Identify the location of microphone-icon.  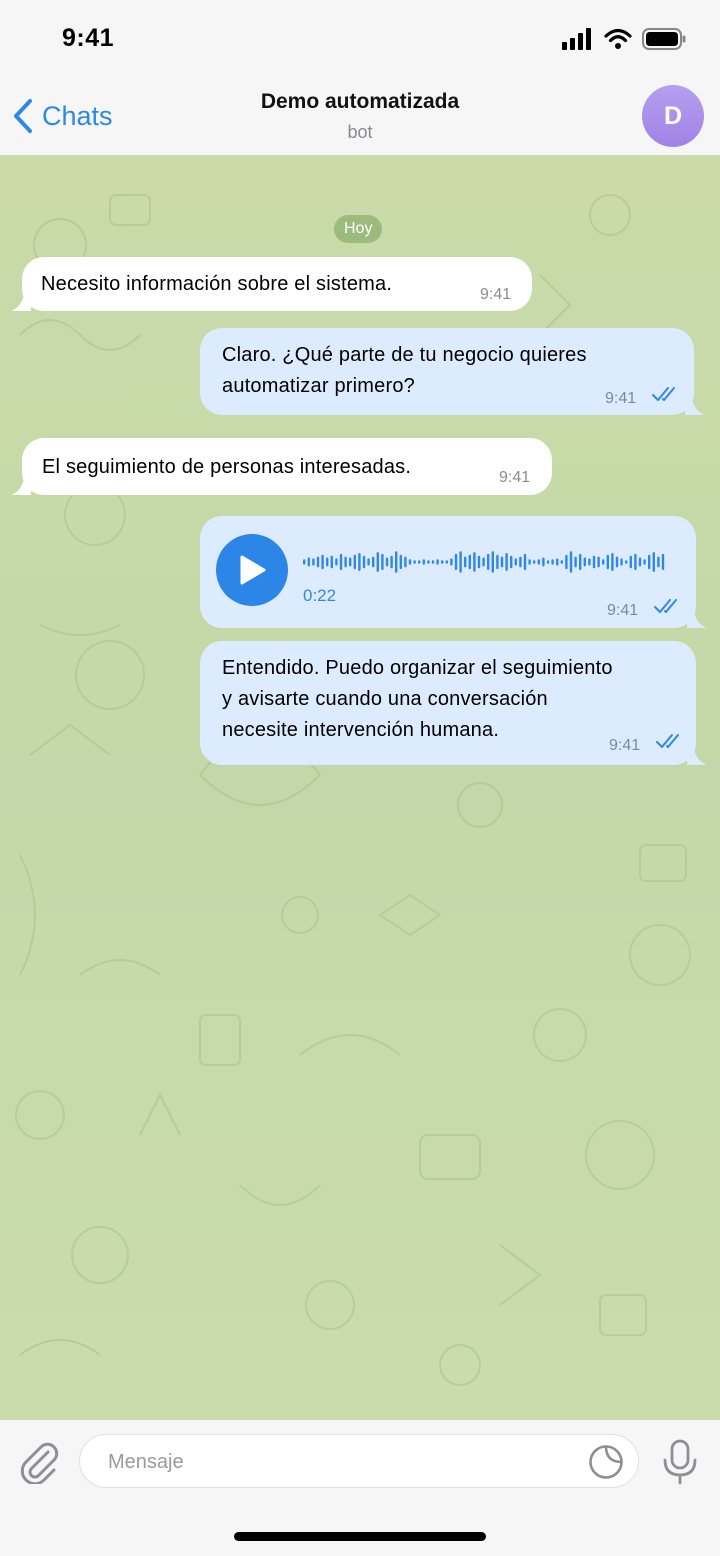
(680, 1462).